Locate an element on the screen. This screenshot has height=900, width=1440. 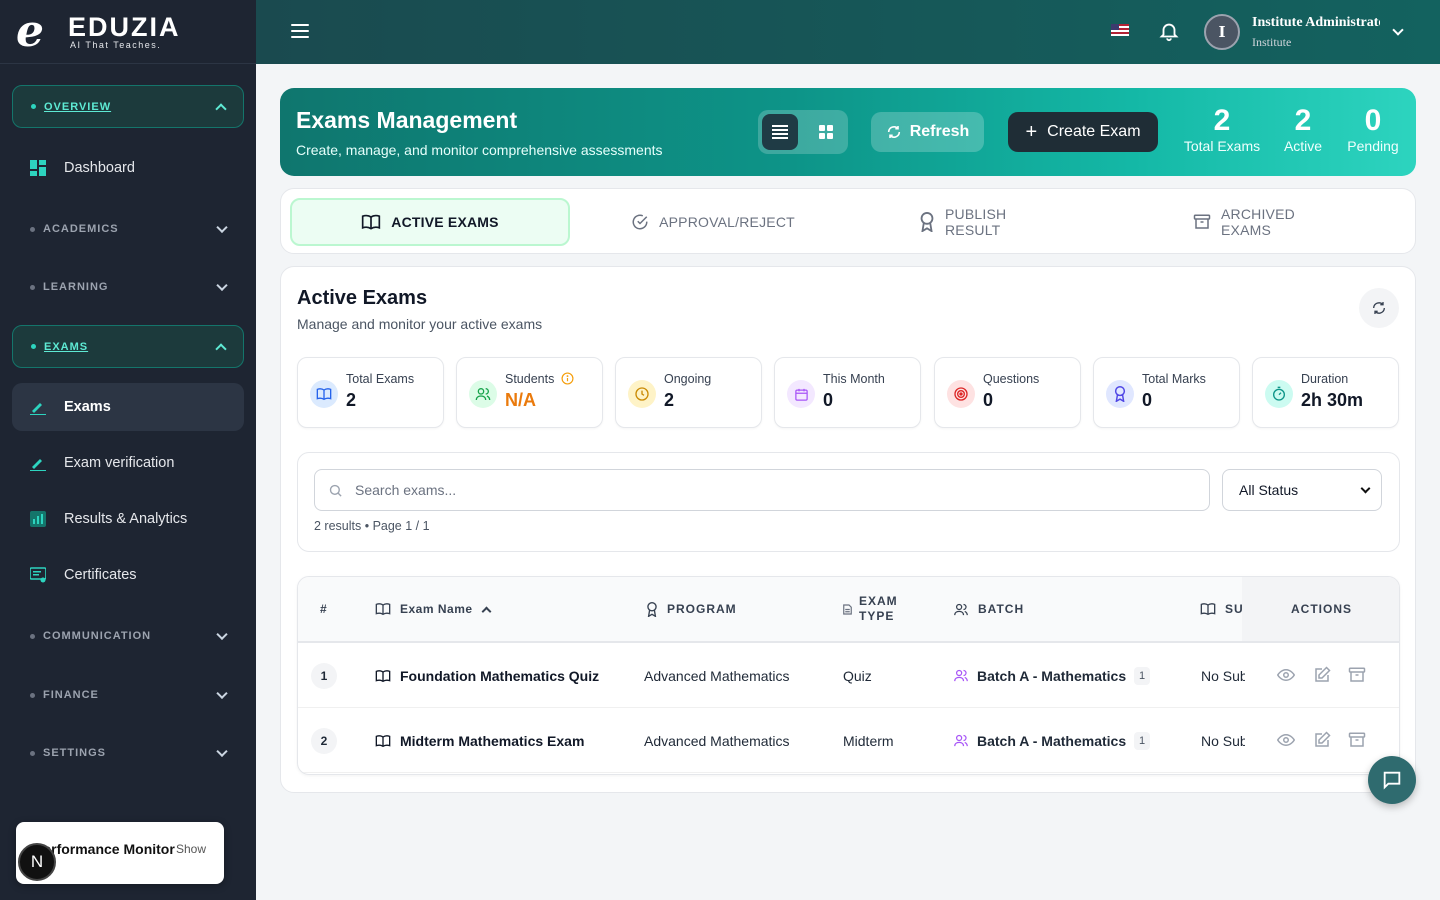
list-view-button is located at coordinates (780, 132).